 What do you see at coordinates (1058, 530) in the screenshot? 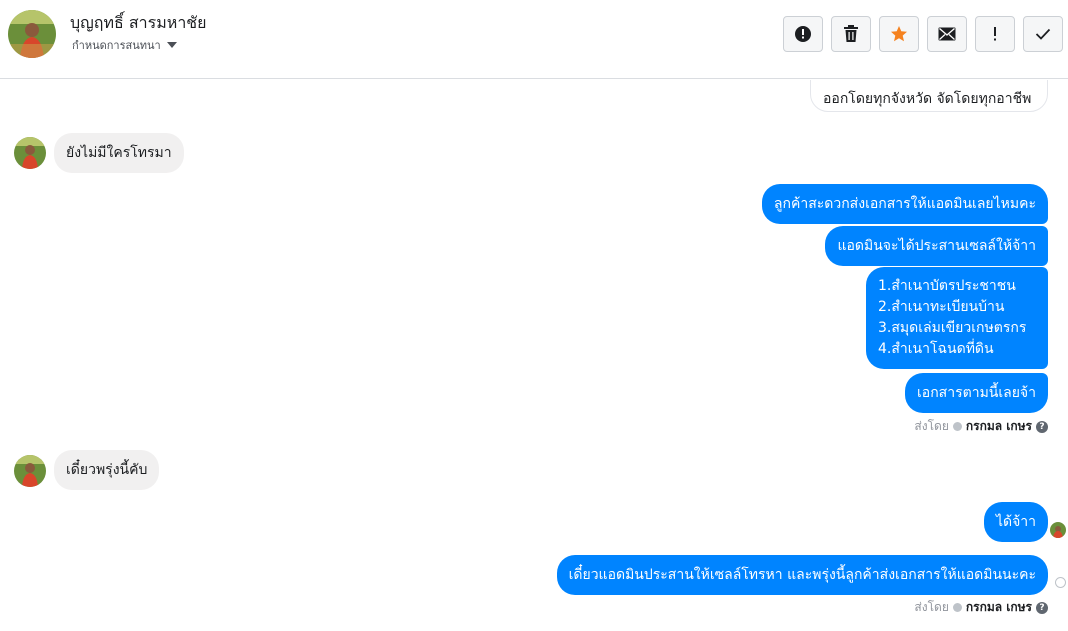
I see `seen-avatar-icon` at bounding box center [1058, 530].